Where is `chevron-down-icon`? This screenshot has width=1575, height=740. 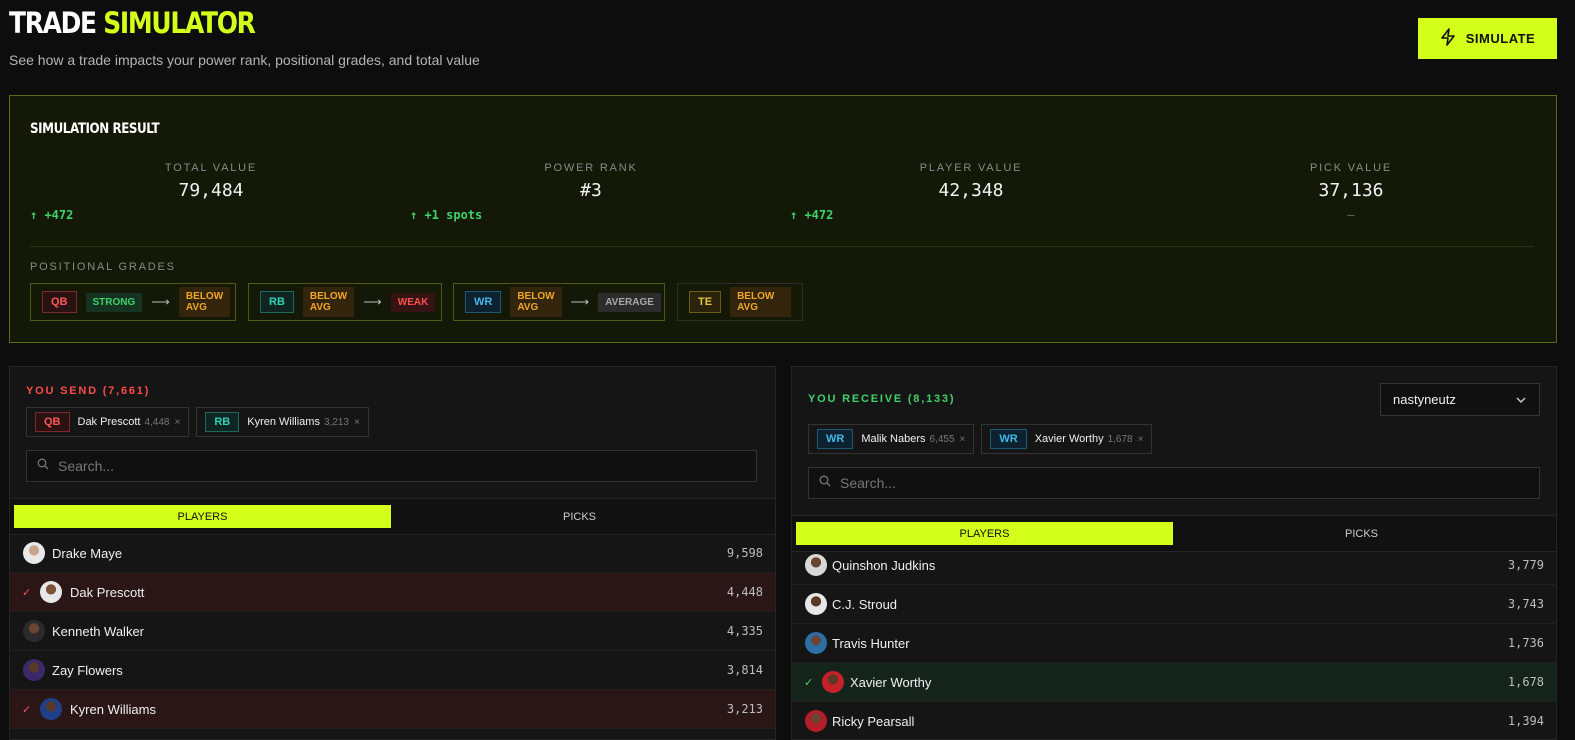 chevron-down-icon is located at coordinates (1521, 400).